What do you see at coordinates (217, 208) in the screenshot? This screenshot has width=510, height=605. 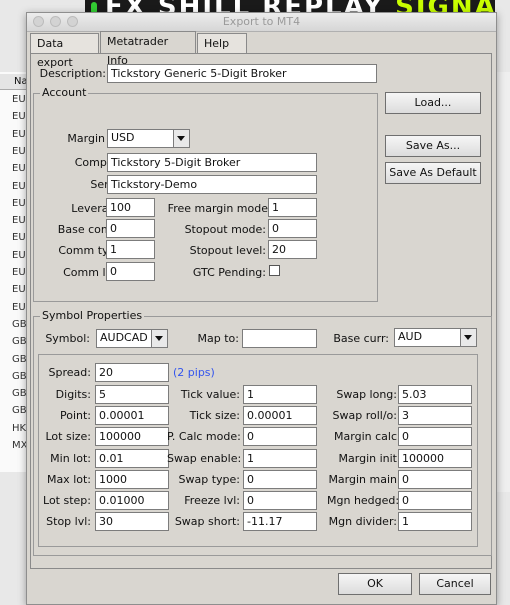 I see `free-margin-mode-label: Free margin mode` at bounding box center [217, 208].